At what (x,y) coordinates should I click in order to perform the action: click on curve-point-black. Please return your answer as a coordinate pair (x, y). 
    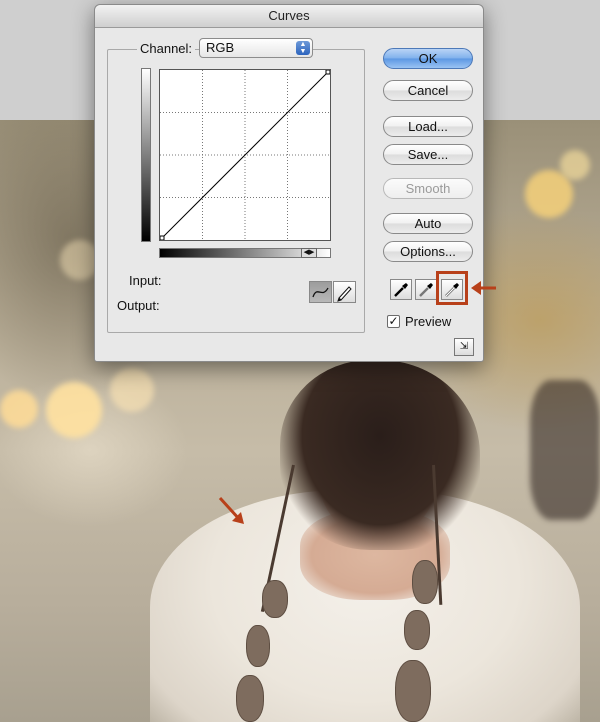
    Looking at the image, I should click on (162, 238).